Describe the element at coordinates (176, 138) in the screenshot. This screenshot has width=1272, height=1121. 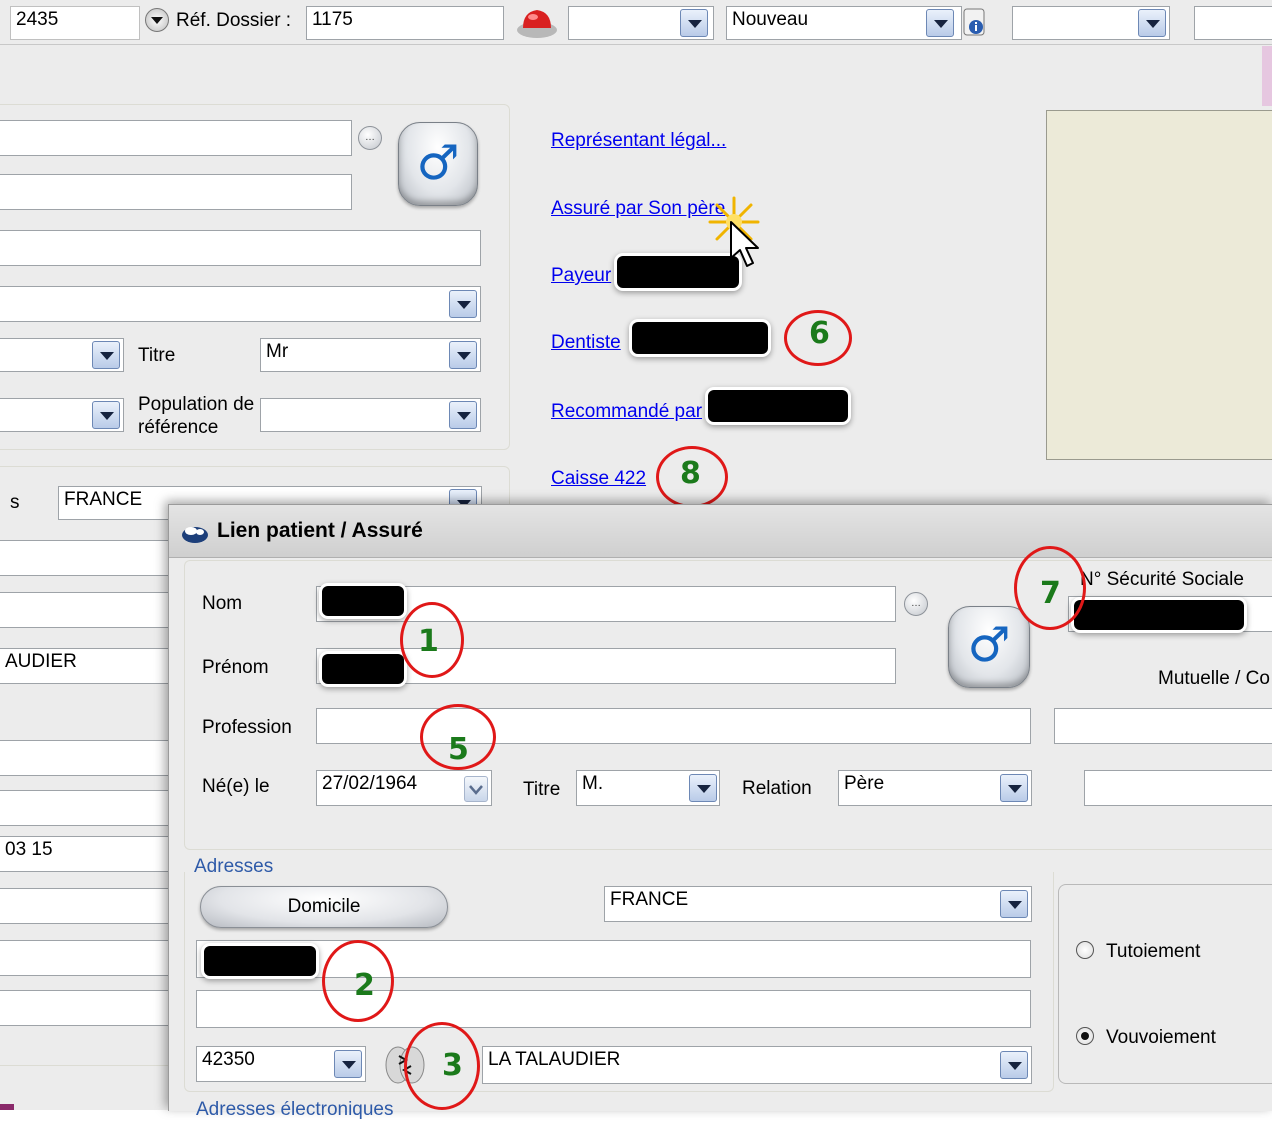
I see `main-nom-field` at that location.